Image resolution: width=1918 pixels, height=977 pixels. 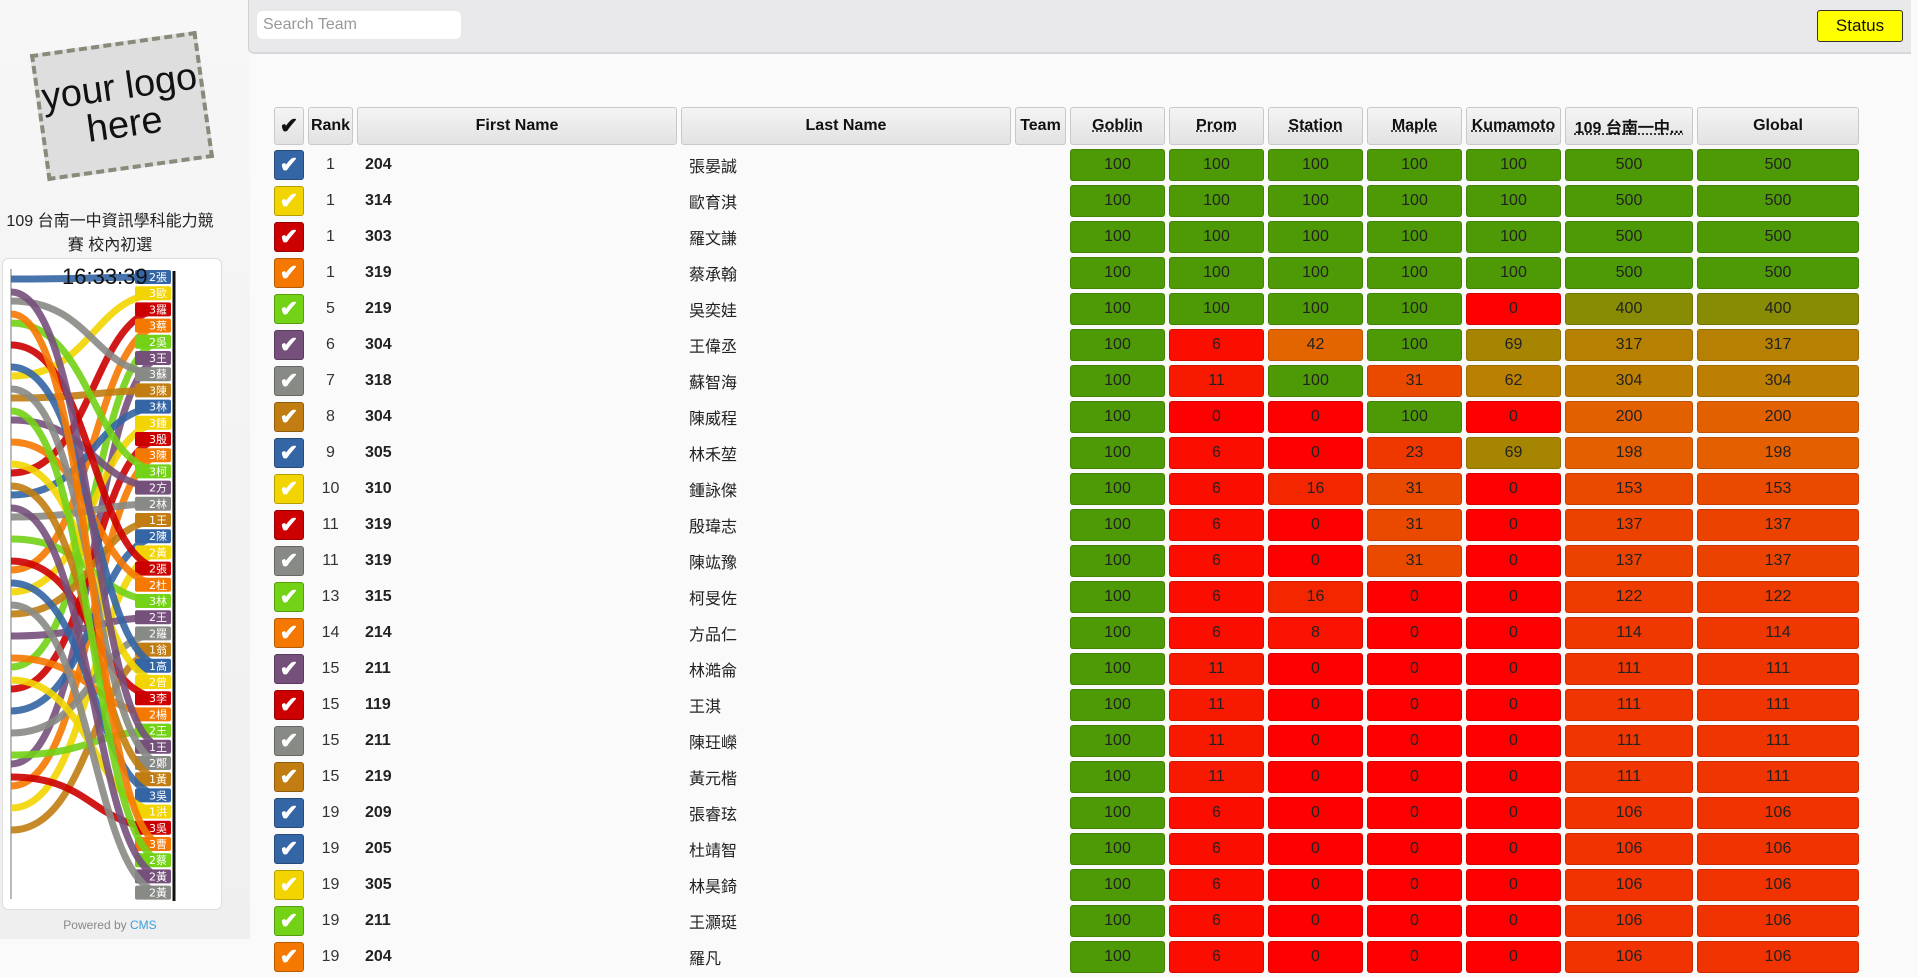 I want to click on task-goblin-label: Goblin, so click(x=1117, y=125).